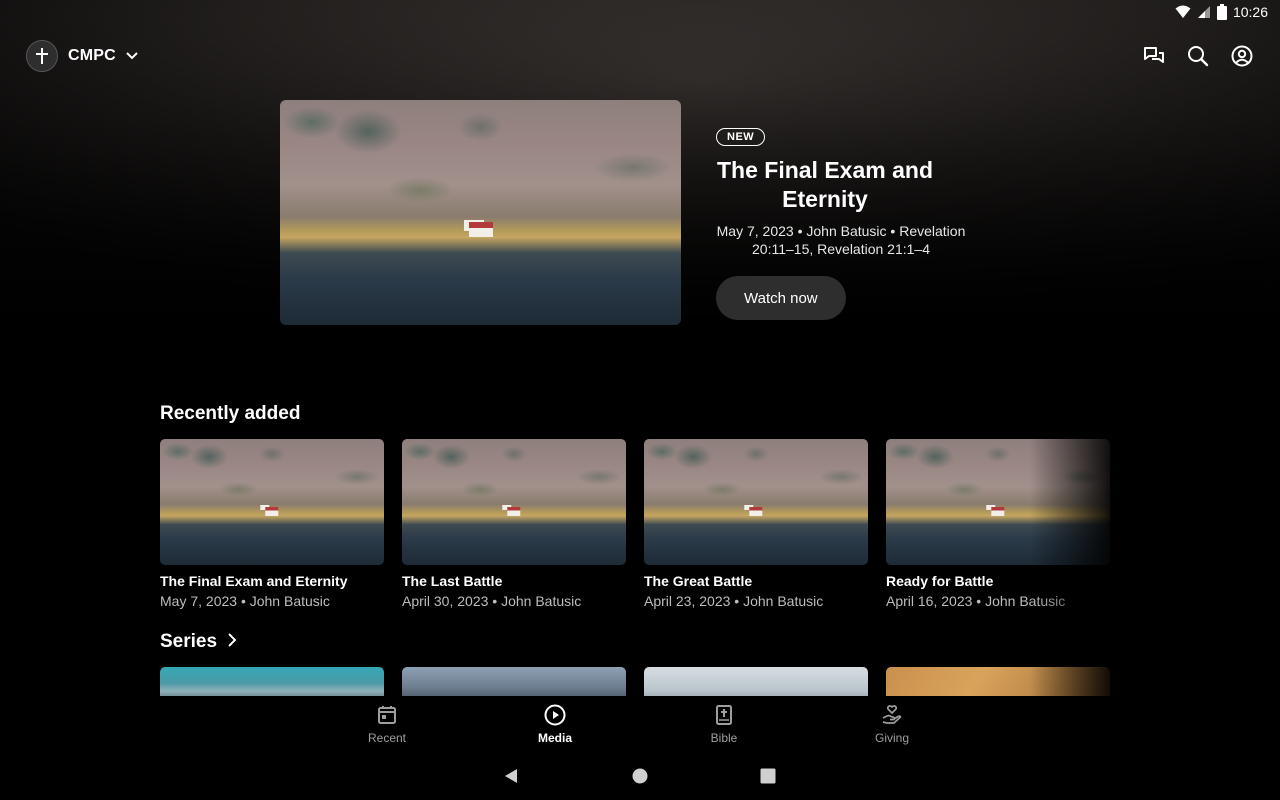 The width and height of the screenshot is (1280, 800). Describe the element at coordinates (734, 601) in the screenshot. I see `media-card-meta: April 23, 2023 • John Batusic` at that location.